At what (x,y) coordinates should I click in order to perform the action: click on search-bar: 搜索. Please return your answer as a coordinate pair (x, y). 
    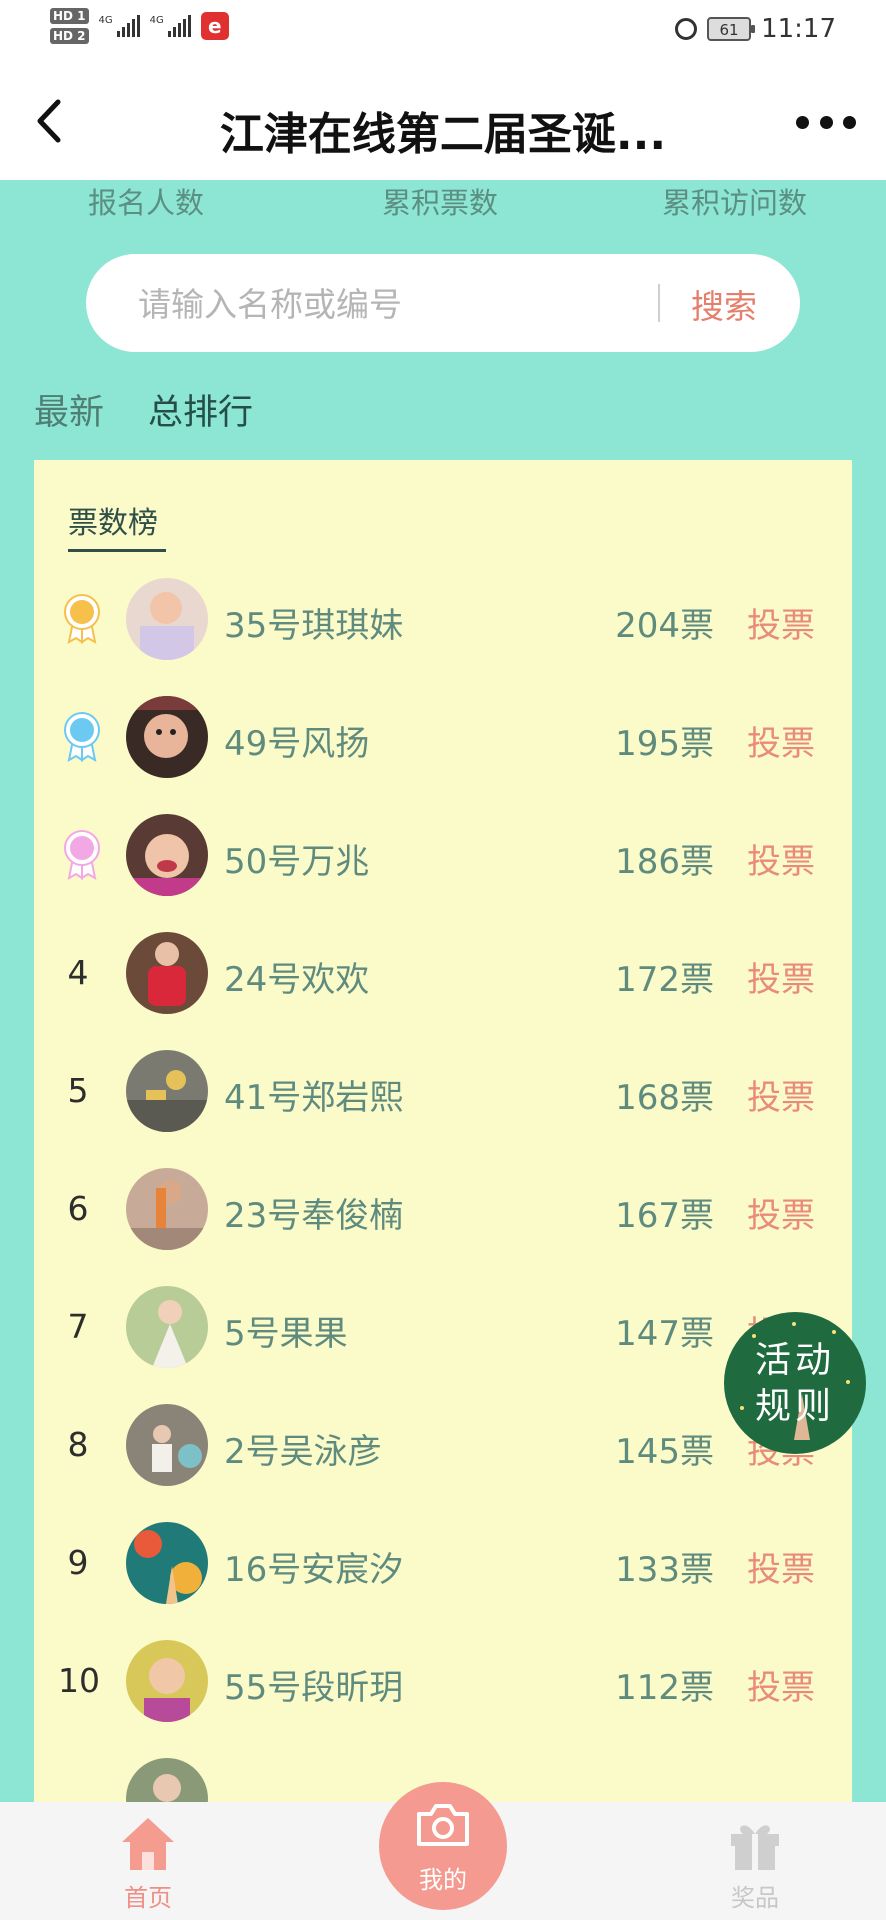
    Looking at the image, I should click on (443, 303).